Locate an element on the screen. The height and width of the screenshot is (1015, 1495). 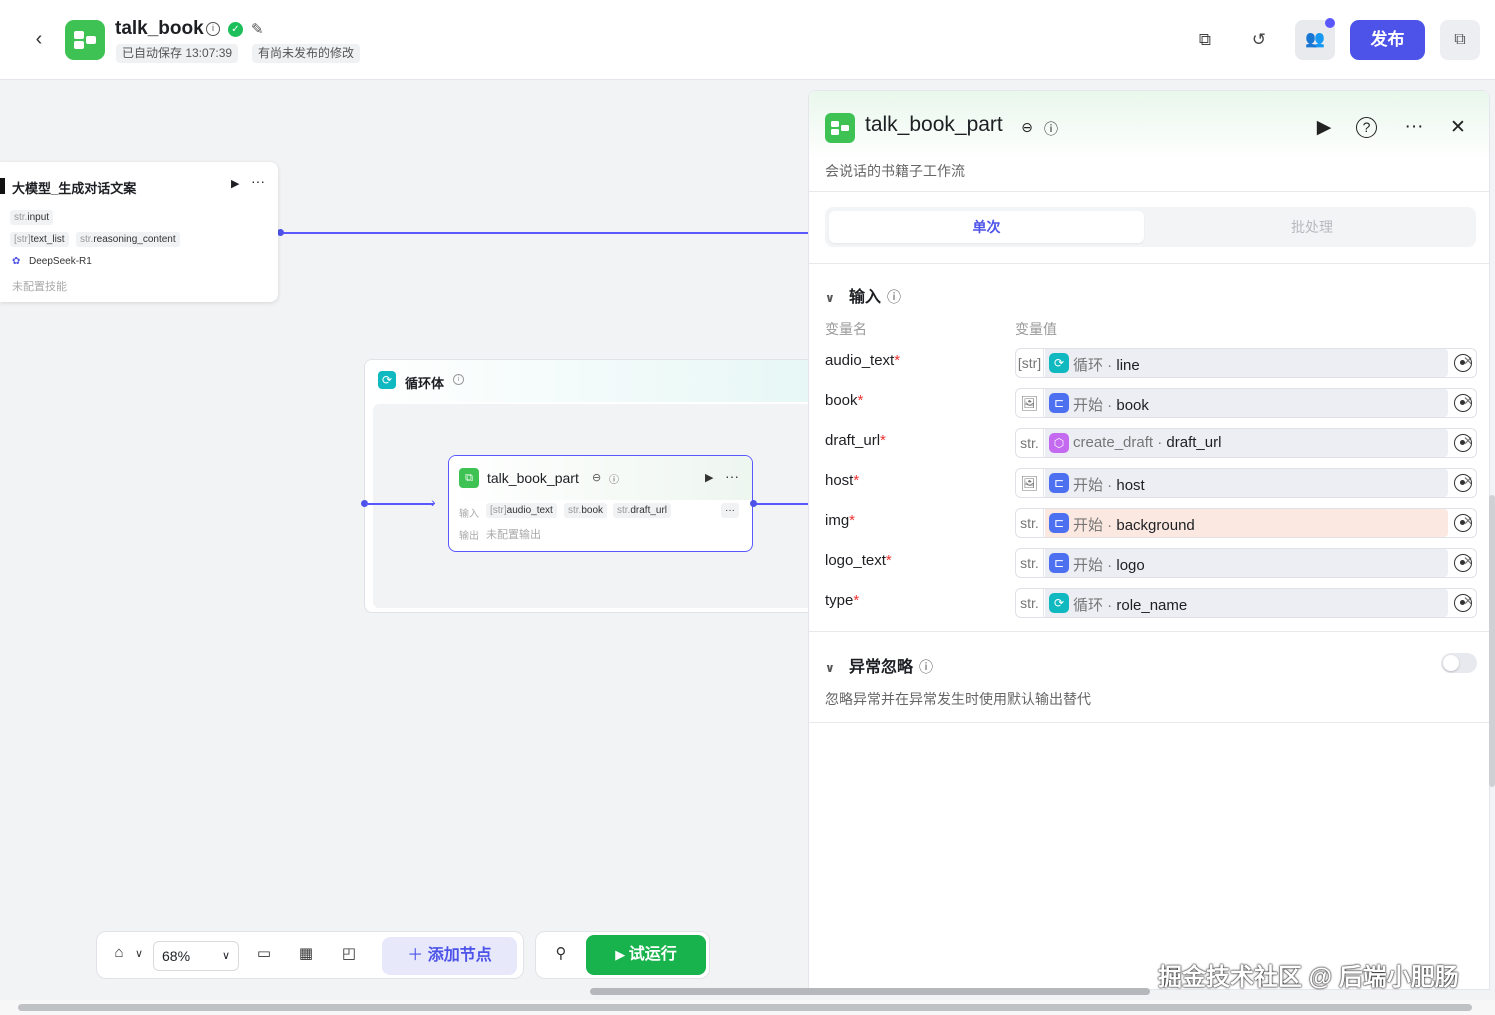
variable-value-field: str. ⊏ 开始 · background ✕ is located at coordinates (1246, 523).